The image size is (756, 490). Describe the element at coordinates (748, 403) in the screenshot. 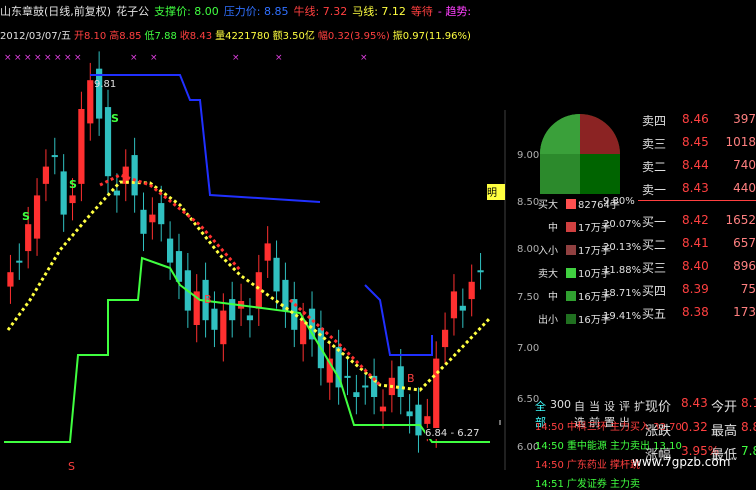

I see `summary-value: 8.10` at that location.